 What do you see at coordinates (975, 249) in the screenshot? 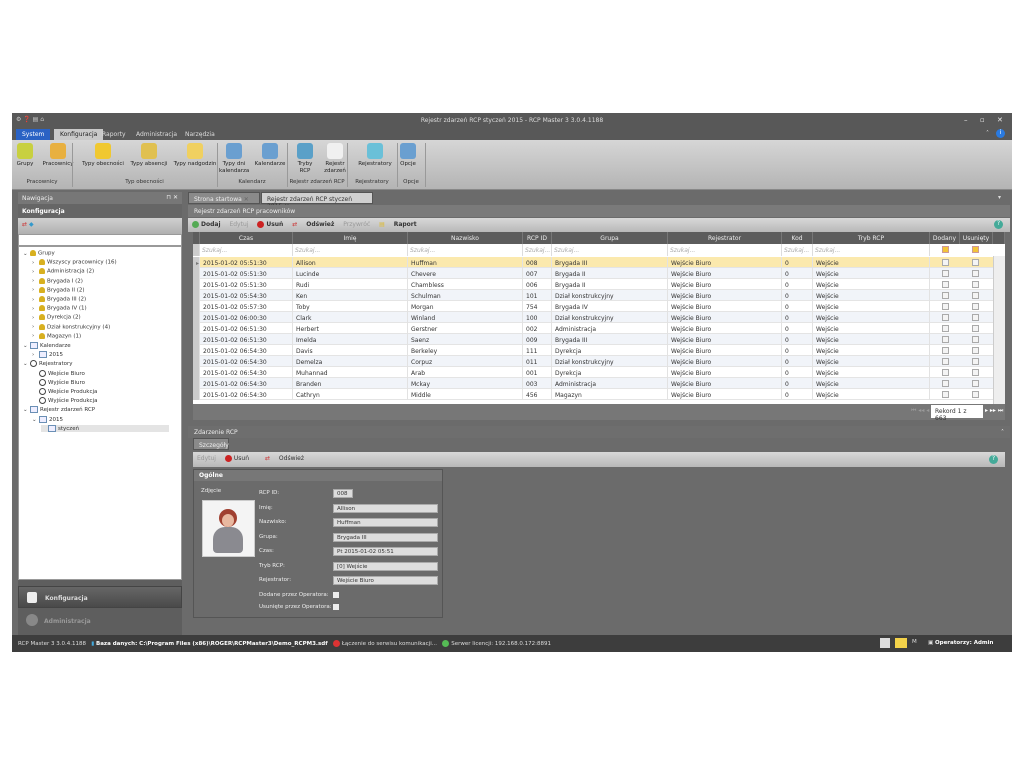
I see `column-filter-checkbox` at bounding box center [975, 249].